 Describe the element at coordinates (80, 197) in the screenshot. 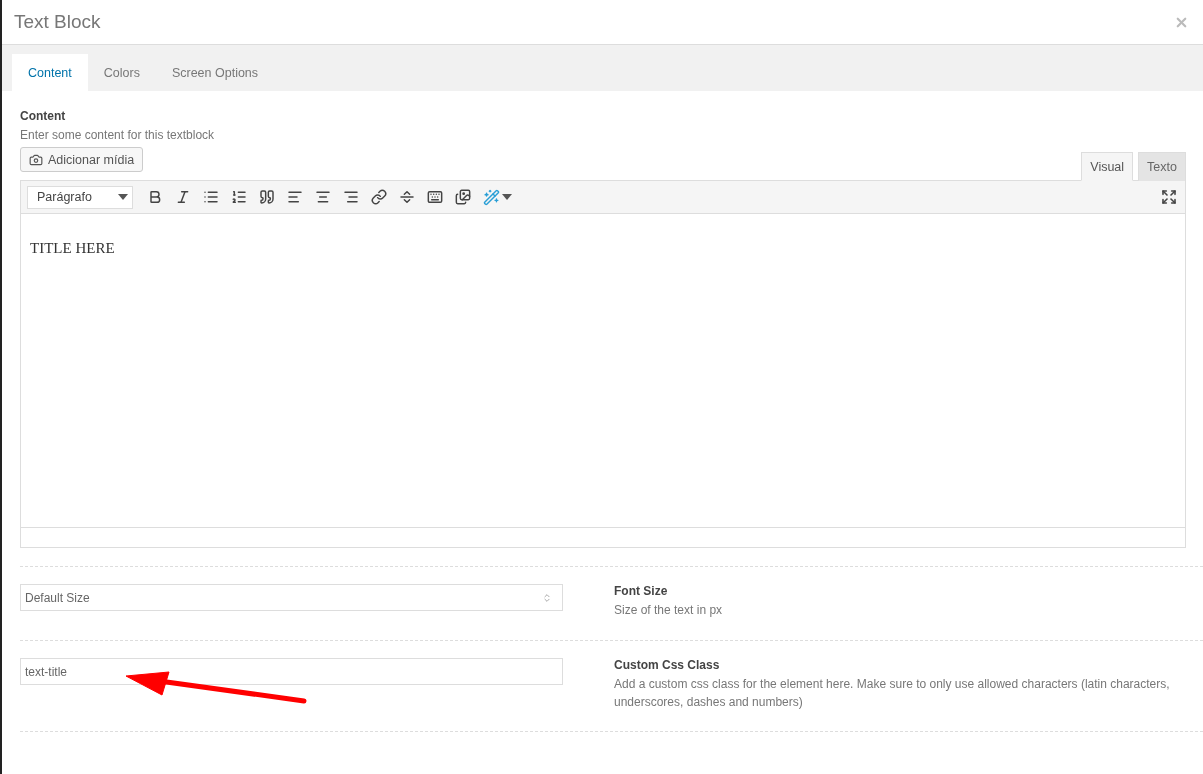

I see `format-select: Parágrafo` at that location.